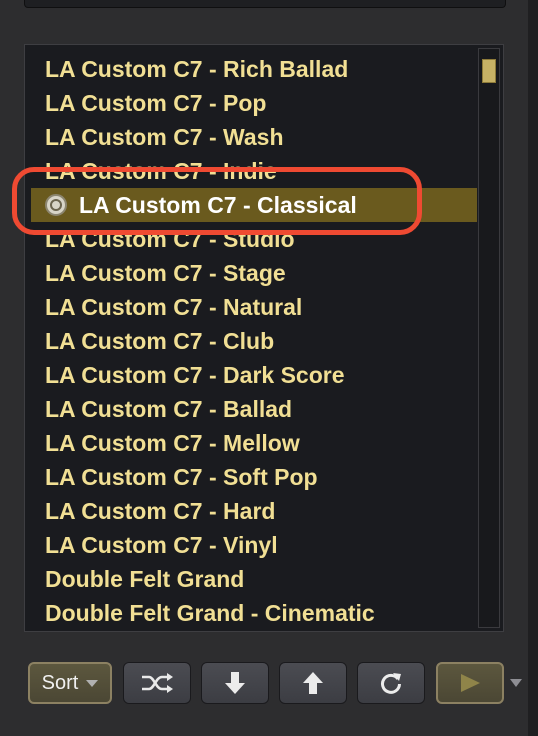 This screenshot has width=538, height=736. I want to click on list-item: LA Custom C7 - Rich Ballad, so click(251, 69).